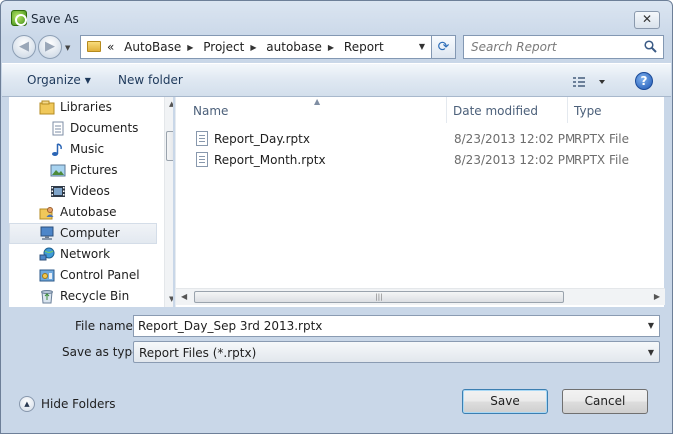 The image size is (673, 434). What do you see at coordinates (294, 47) in the screenshot?
I see `breadcrumb-item-autobase: autobase` at bounding box center [294, 47].